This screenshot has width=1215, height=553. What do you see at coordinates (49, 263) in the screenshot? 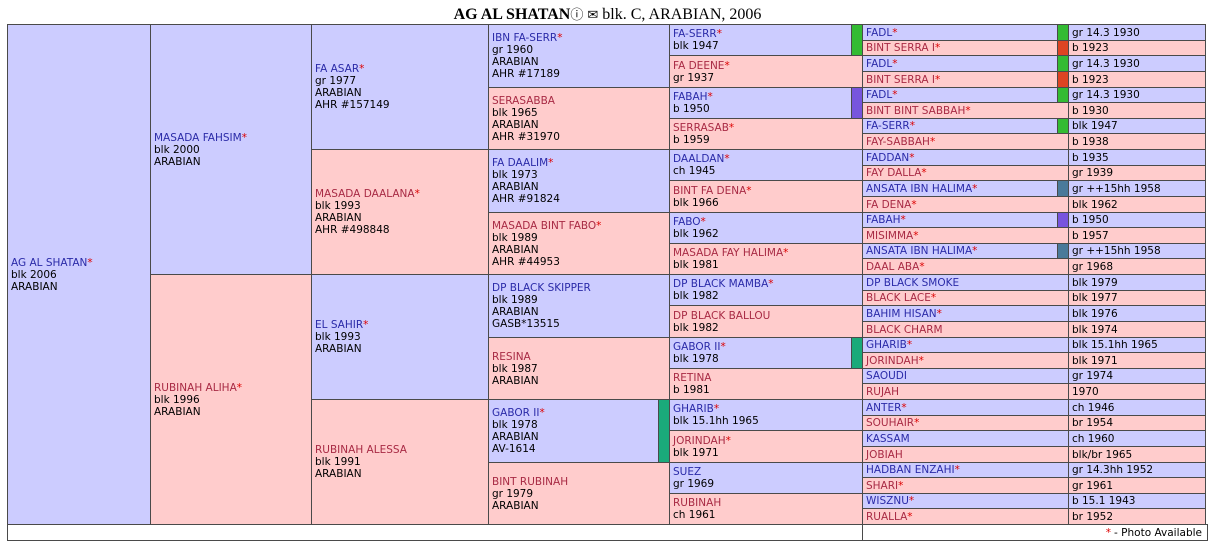
I see `ancestor-name-link: AG AL SHATAN` at bounding box center [49, 263].